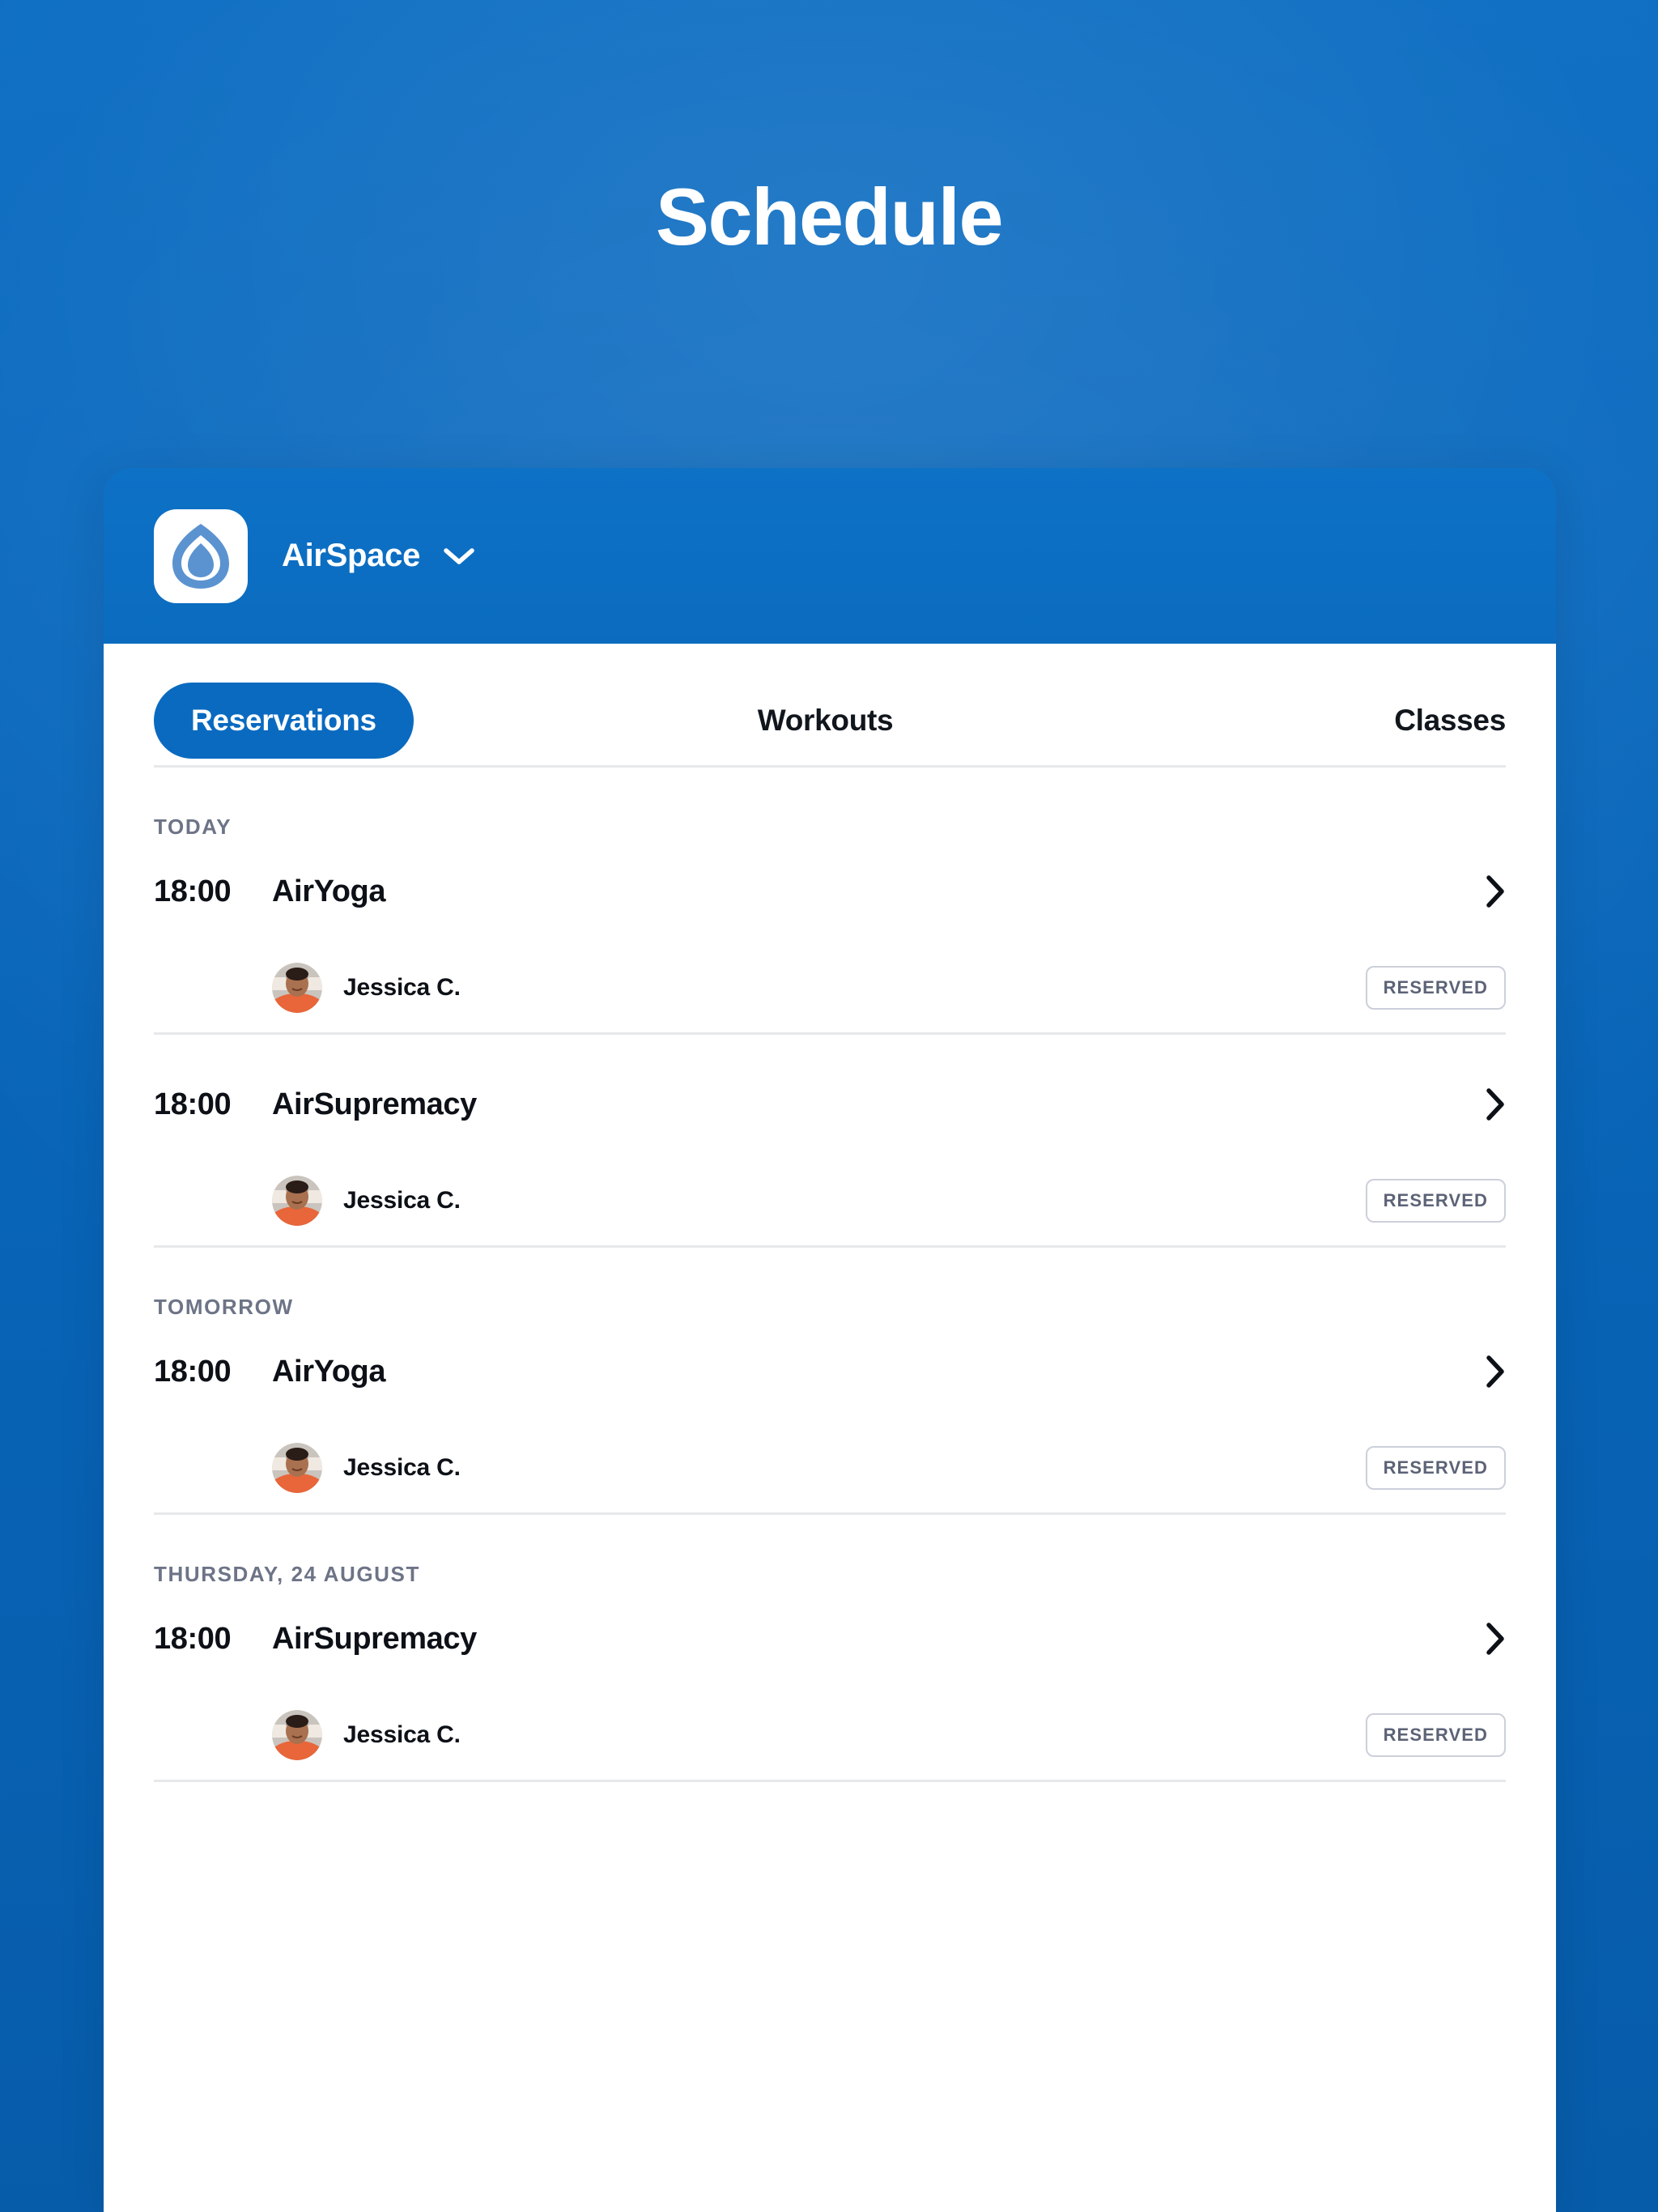 The image size is (1658, 2212). What do you see at coordinates (826, 721) in the screenshot?
I see `tab-workouts: Workouts` at bounding box center [826, 721].